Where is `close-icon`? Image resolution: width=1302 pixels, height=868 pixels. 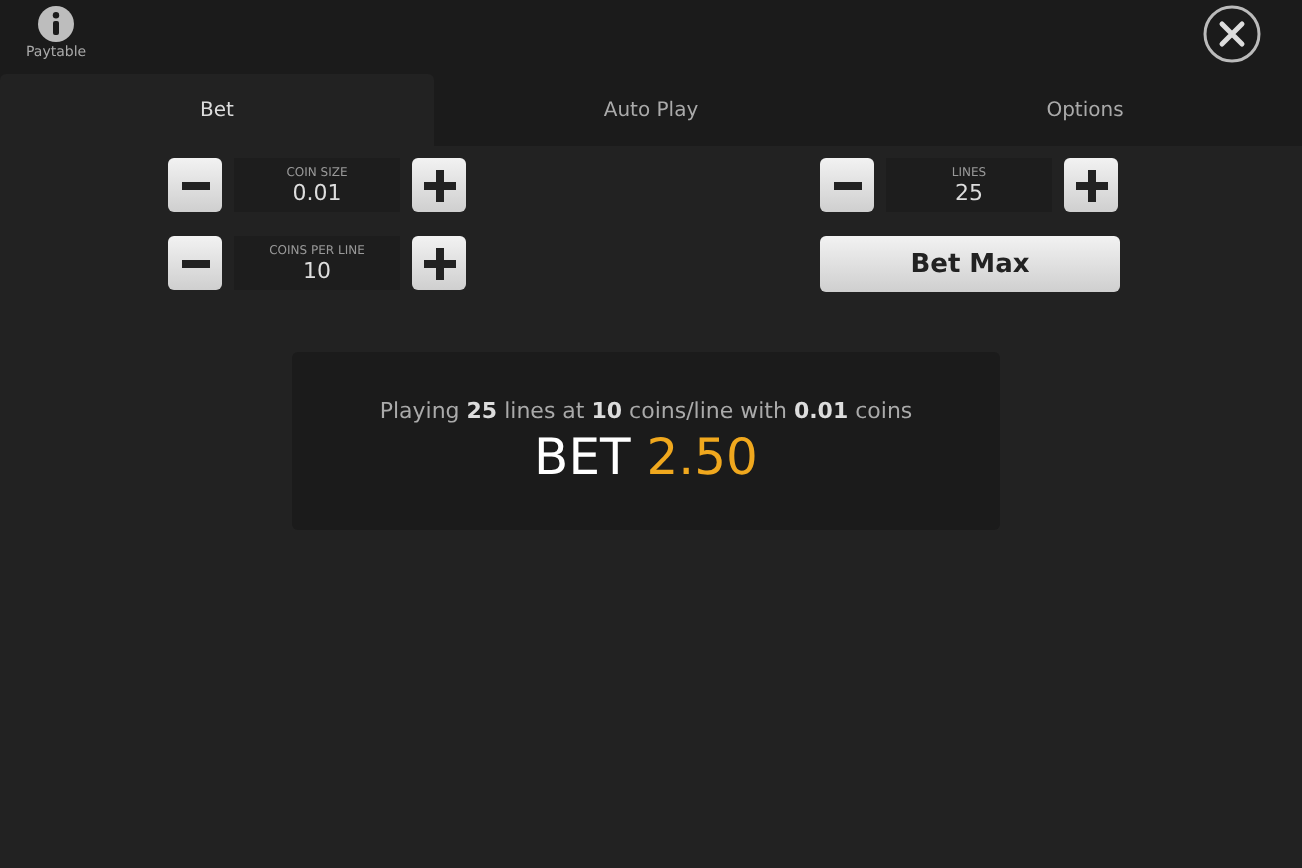
close-icon is located at coordinates (1232, 34).